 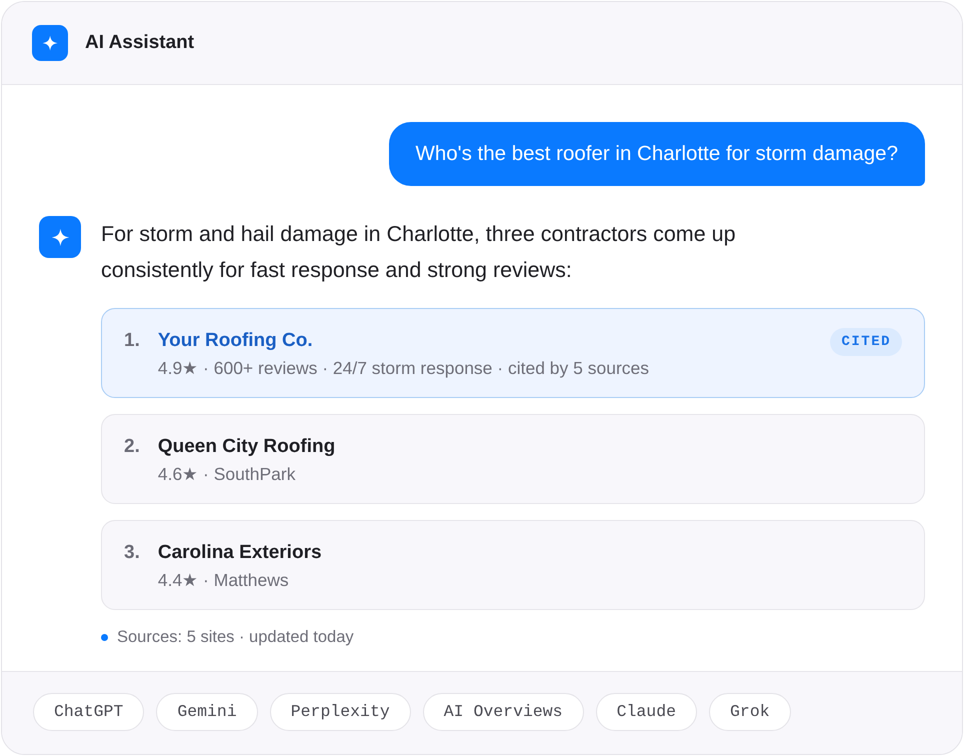 I want to click on contractor-name: Queen City Roofing, so click(x=247, y=447).